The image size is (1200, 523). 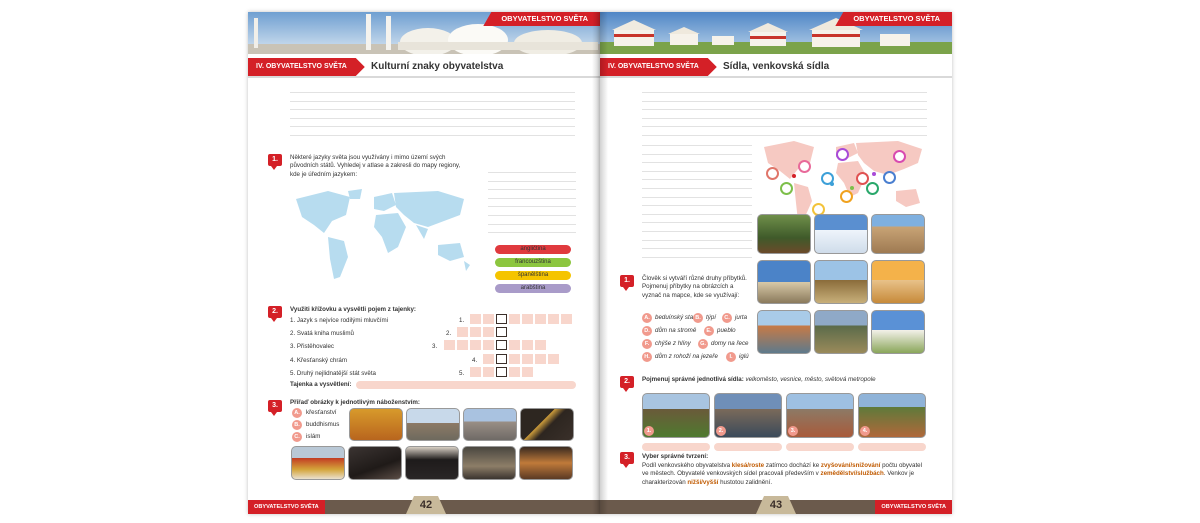 I want to click on choice-falls-rises: klesá/roste, so click(x=748, y=465).